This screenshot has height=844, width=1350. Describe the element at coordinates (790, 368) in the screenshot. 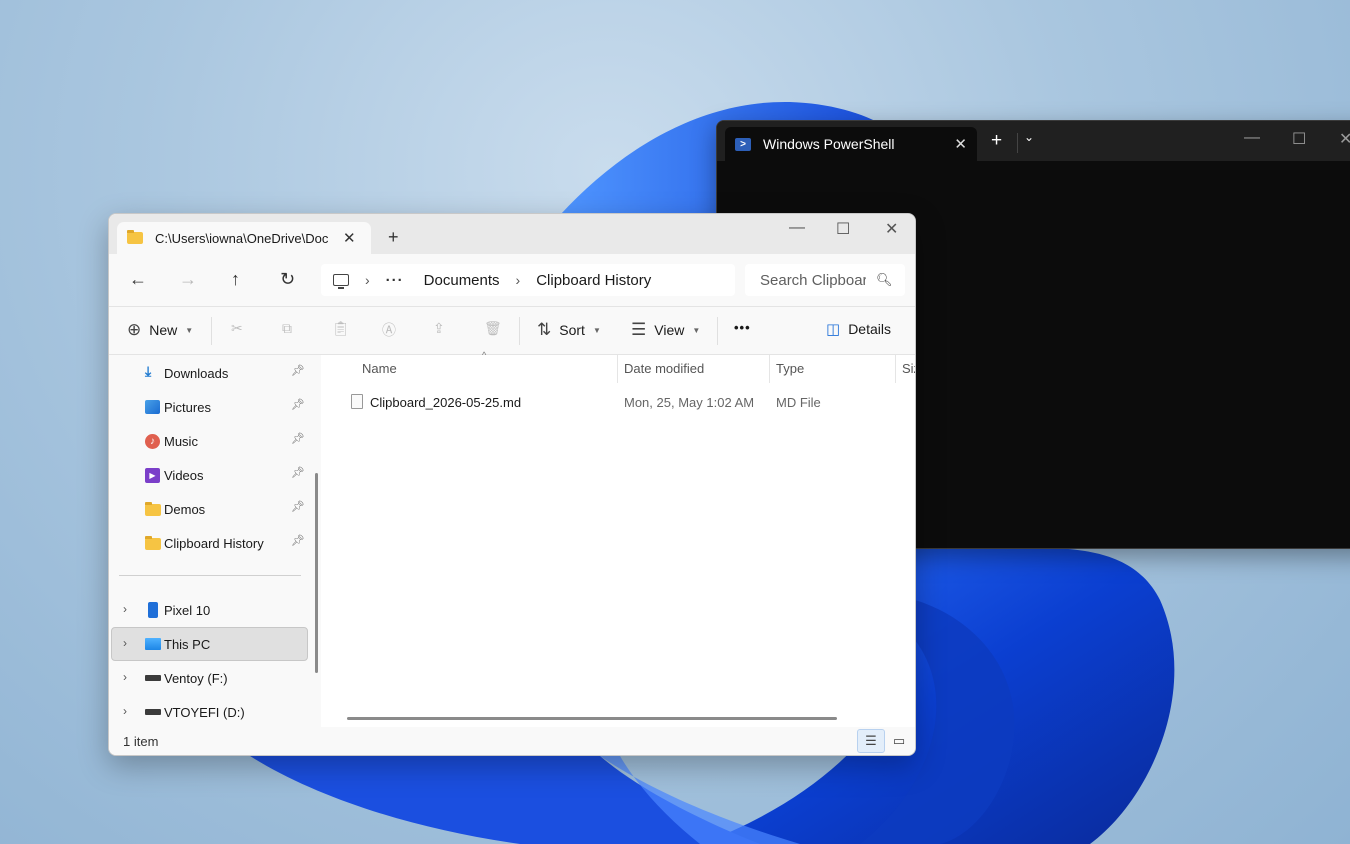

I see `column-header-type: Type` at that location.